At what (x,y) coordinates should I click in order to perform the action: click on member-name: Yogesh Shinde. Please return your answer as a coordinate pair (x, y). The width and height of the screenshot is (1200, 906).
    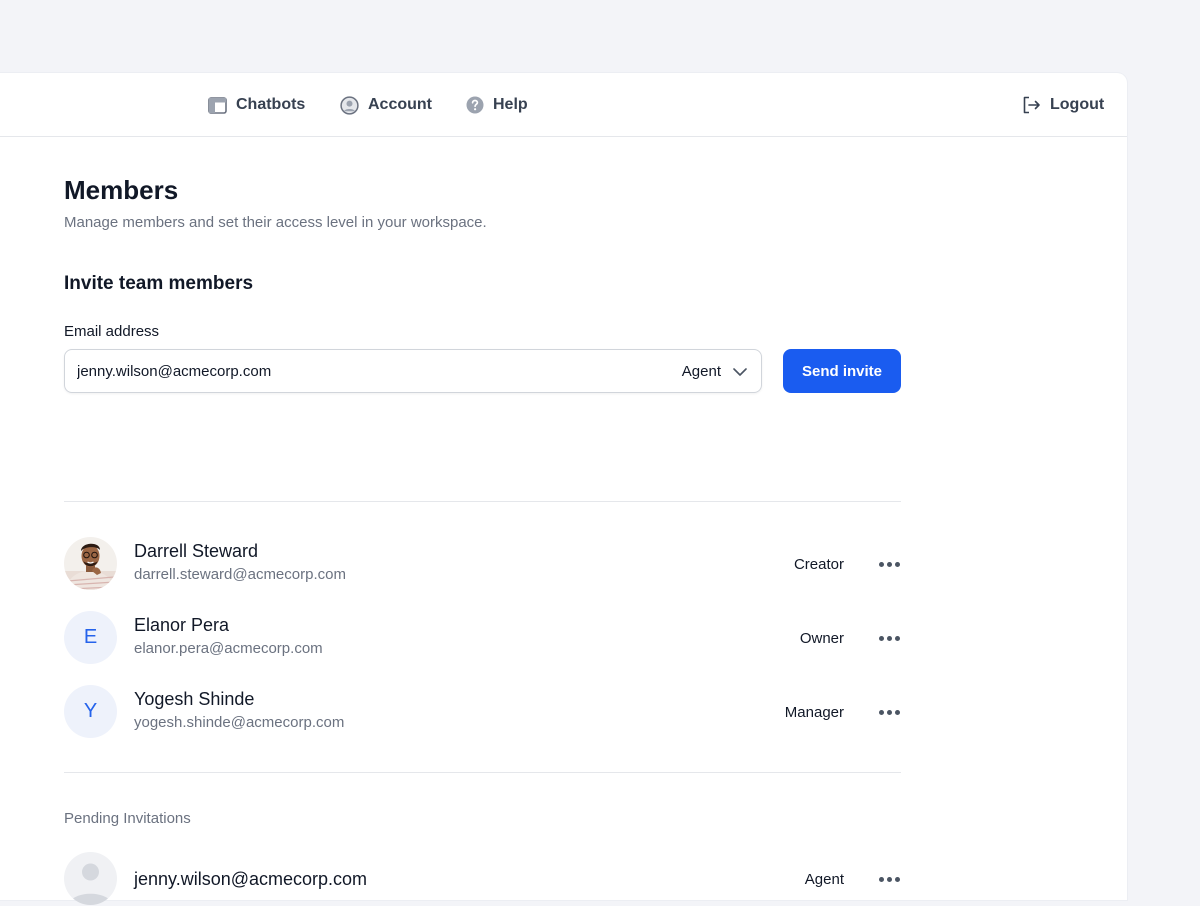
    Looking at the image, I should click on (194, 699).